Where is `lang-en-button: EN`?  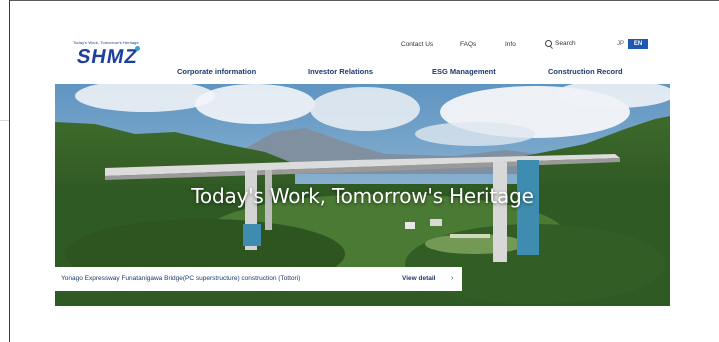 lang-en-button: EN is located at coordinates (638, 44).